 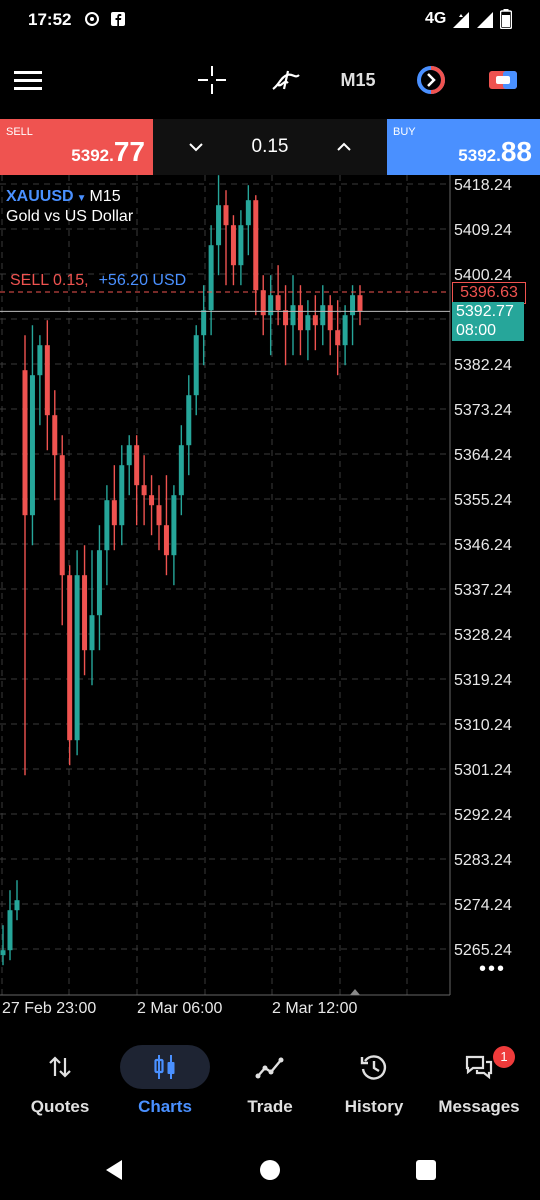 I want to click on order-line-label: SELL 0.15, +56.20 USD, so click(x=98, y=281).